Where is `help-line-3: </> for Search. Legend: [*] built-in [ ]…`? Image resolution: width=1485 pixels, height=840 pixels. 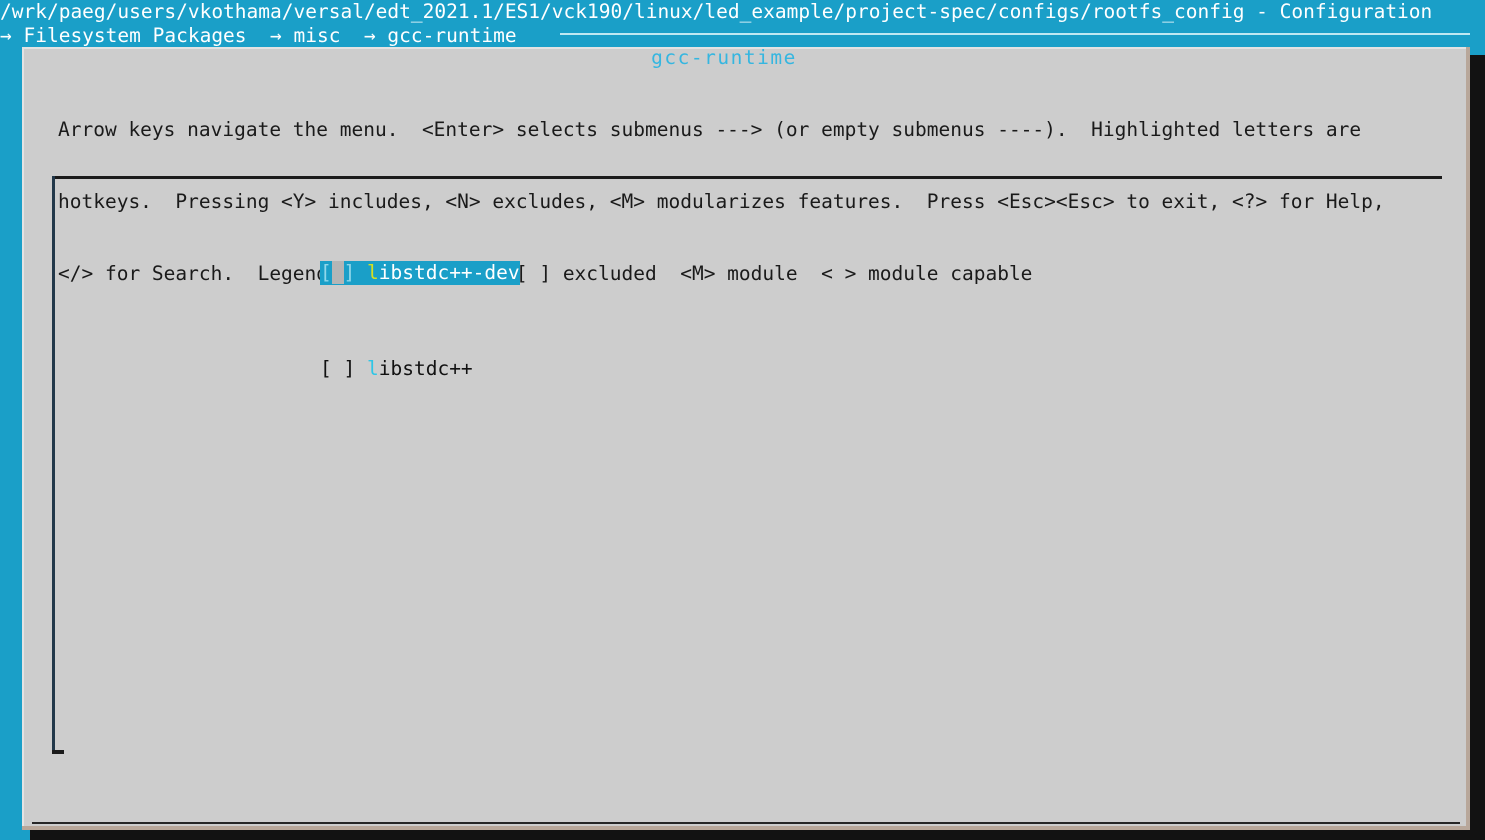 help-line-3: </> for Search. Legend: [*] built-in [ ]… is located at coordinates (545, 273).